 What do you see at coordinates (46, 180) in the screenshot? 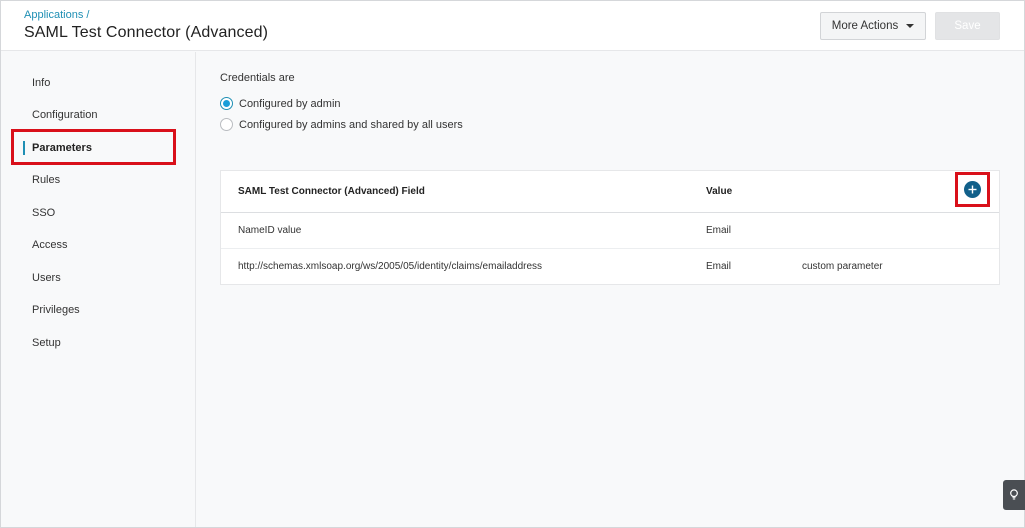
I see `sidebar-item-rules: Rules` at bounding box center [46, 180].